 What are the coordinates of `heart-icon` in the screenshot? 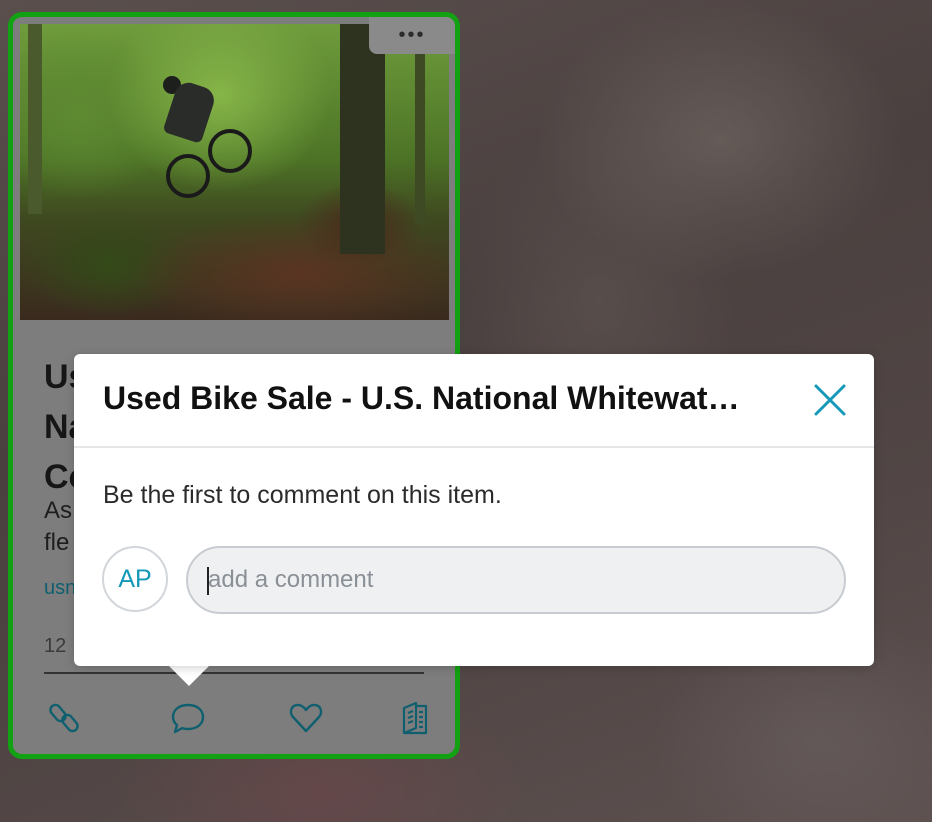 It's located at (306, 718).